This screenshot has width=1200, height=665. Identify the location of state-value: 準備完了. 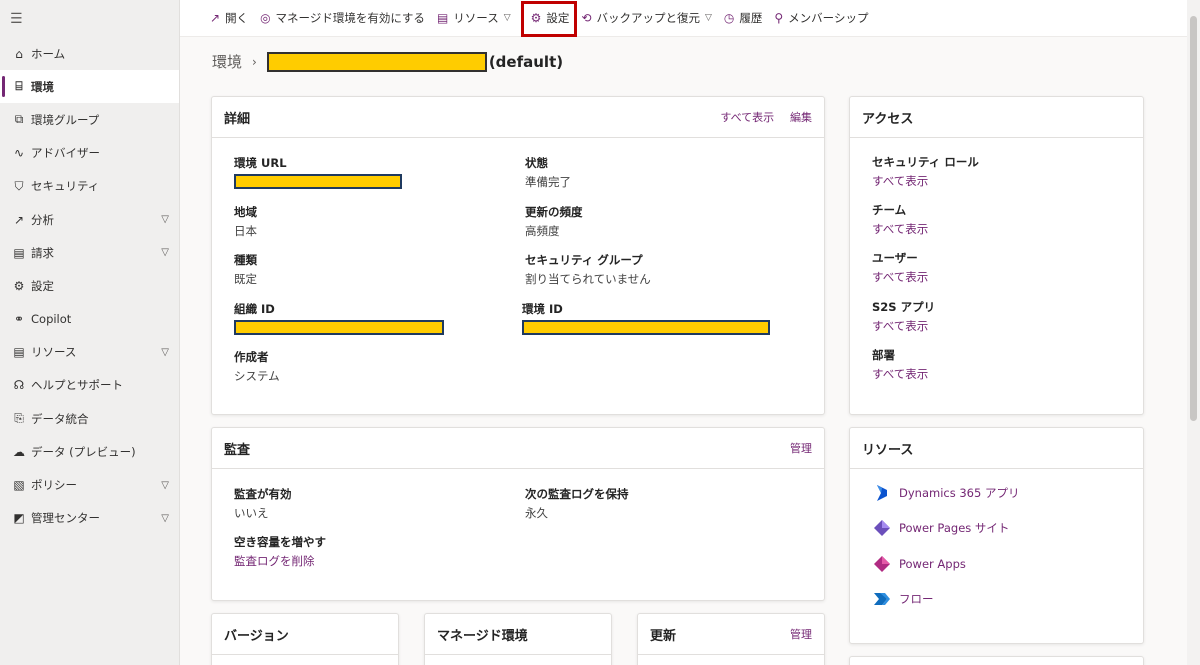
(548, 182).